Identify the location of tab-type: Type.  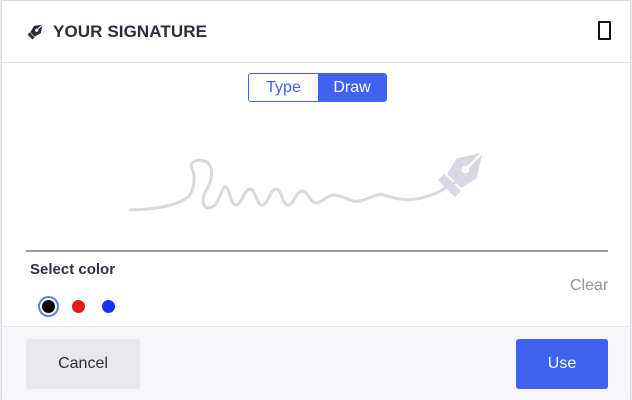
(283, 87).